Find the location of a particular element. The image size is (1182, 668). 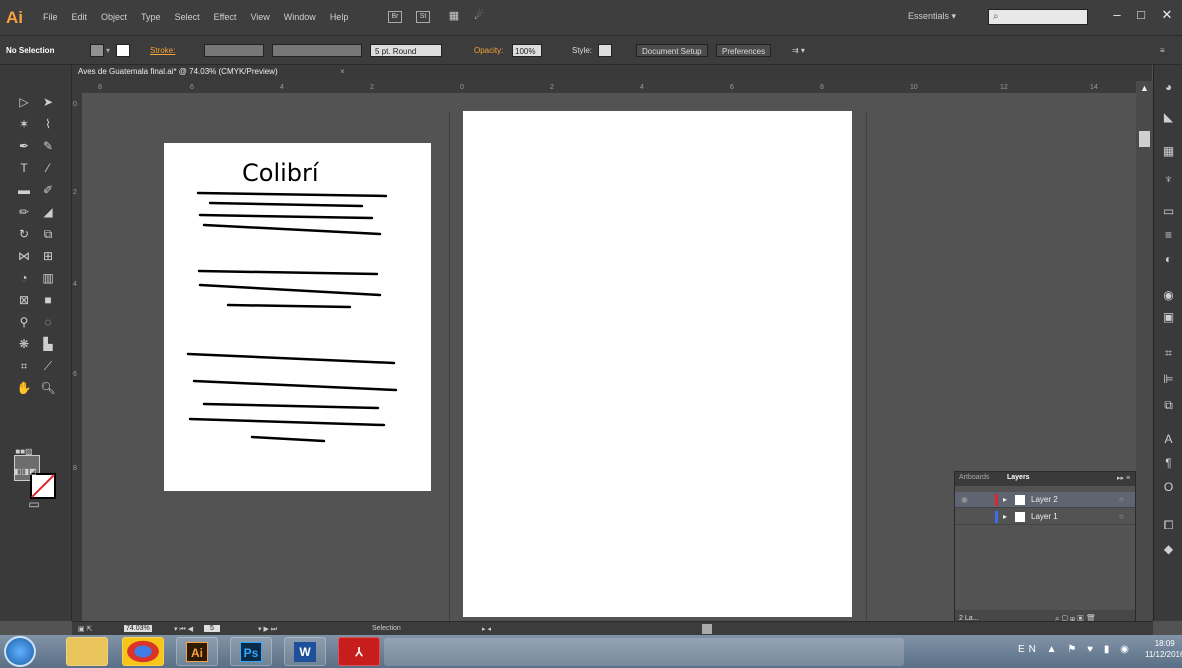

curvature-tool-icon: ✎ is located at coordinates (48, 146).